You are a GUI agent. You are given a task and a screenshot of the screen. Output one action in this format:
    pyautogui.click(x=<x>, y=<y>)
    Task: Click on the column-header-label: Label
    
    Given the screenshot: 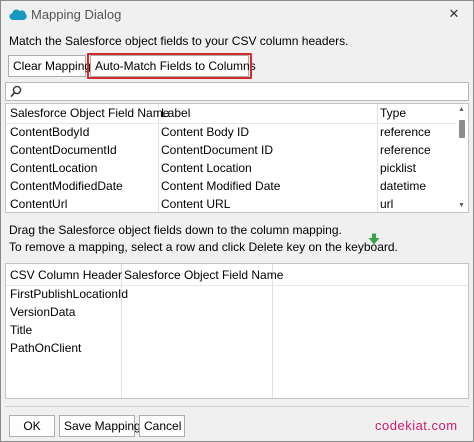 What is the action you would take?
    pyautogui.click(x=175, y=113)
    